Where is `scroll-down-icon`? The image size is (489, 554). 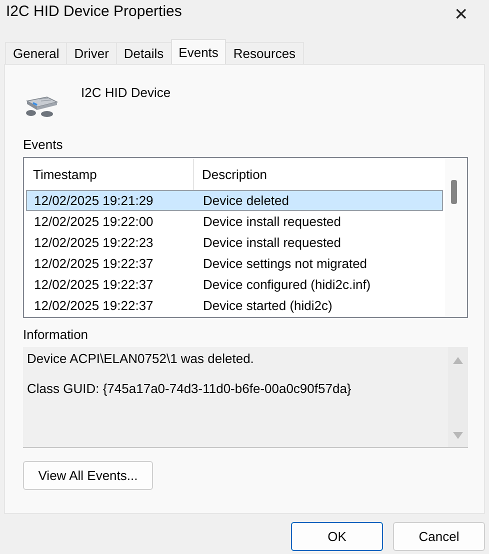 scroll-down-icon is located at coordinates (458, 435).